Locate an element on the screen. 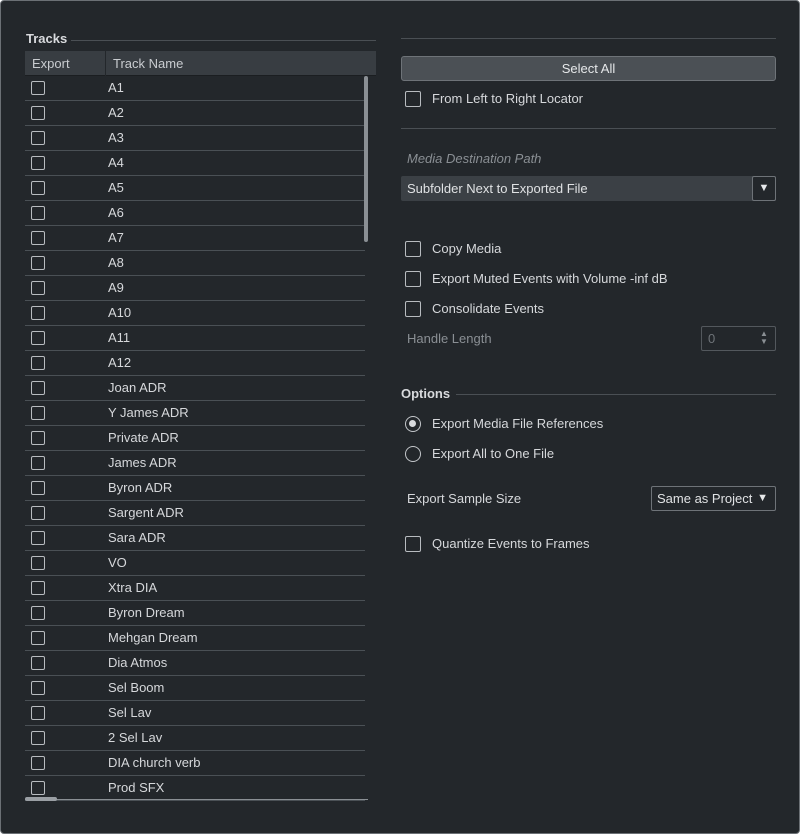  table-row: A1 is located at coordinates (195, 88).